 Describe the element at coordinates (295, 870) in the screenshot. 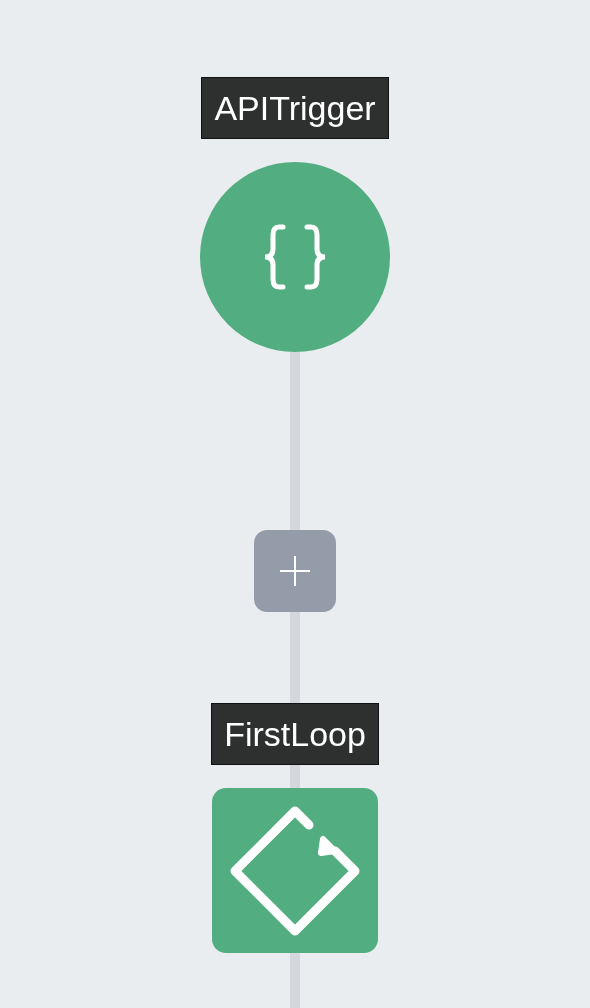

I see `loop-node` at that location.